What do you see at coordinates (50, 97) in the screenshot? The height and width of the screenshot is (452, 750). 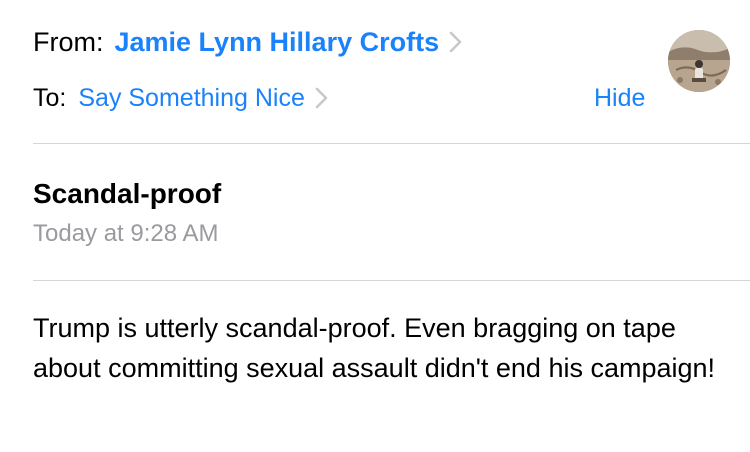 I see `to-label: To:` at bounding box center [50, 97].